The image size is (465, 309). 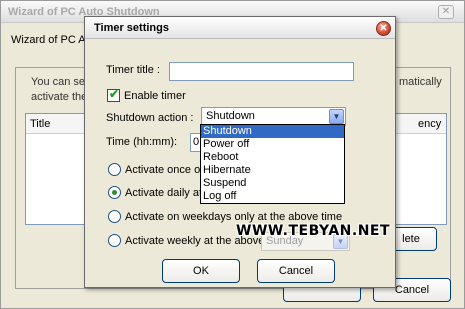 What do you see at coordinates (429, 124) in the screenshot?
I see `column-frequency: ency` at bounding box center [429, 124].